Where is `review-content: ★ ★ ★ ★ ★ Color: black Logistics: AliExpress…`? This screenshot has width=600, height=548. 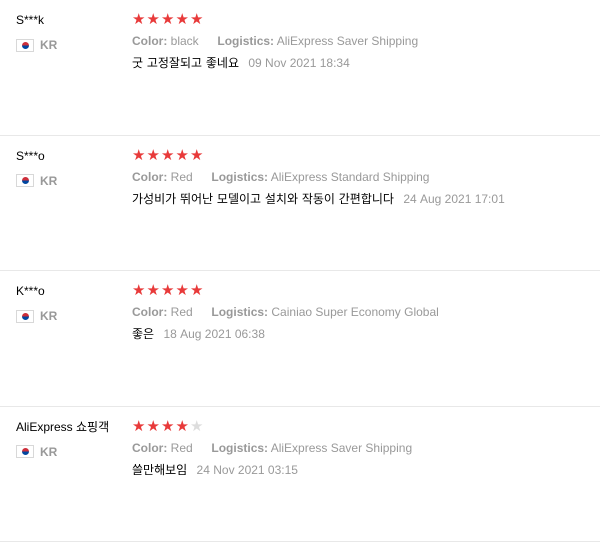
review-content: ★ ★ ★ ★ ★ Color: black Logistics: AliExpress… is located at coordinates (361, 40).